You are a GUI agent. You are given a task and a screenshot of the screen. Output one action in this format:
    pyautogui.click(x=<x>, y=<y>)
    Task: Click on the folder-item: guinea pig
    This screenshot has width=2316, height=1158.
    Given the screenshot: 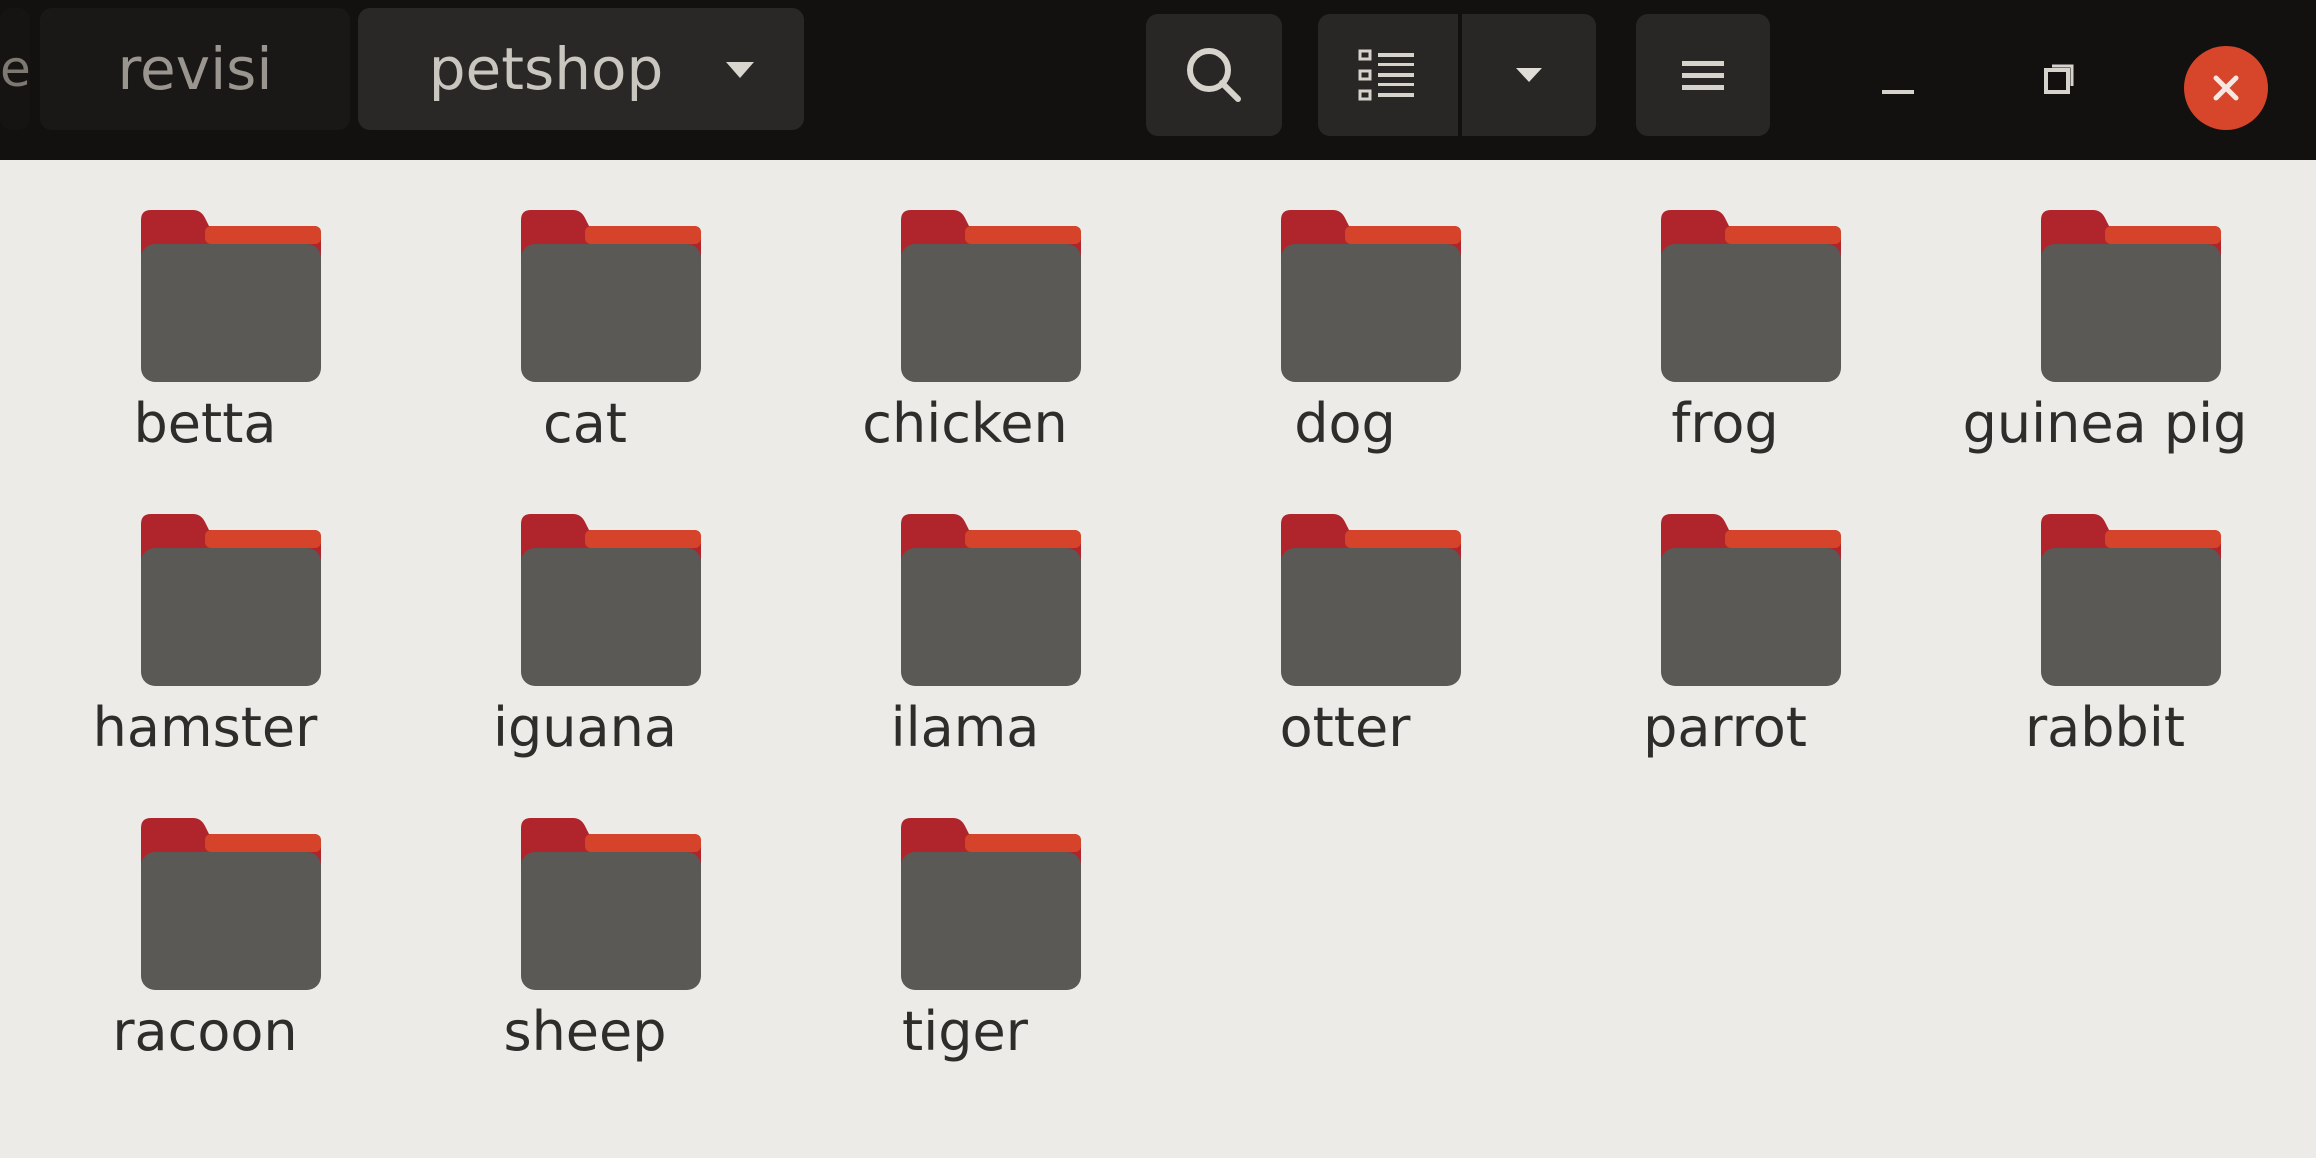 What is the action you would take?
    pyautogui.click(x=2105, y=323)
    